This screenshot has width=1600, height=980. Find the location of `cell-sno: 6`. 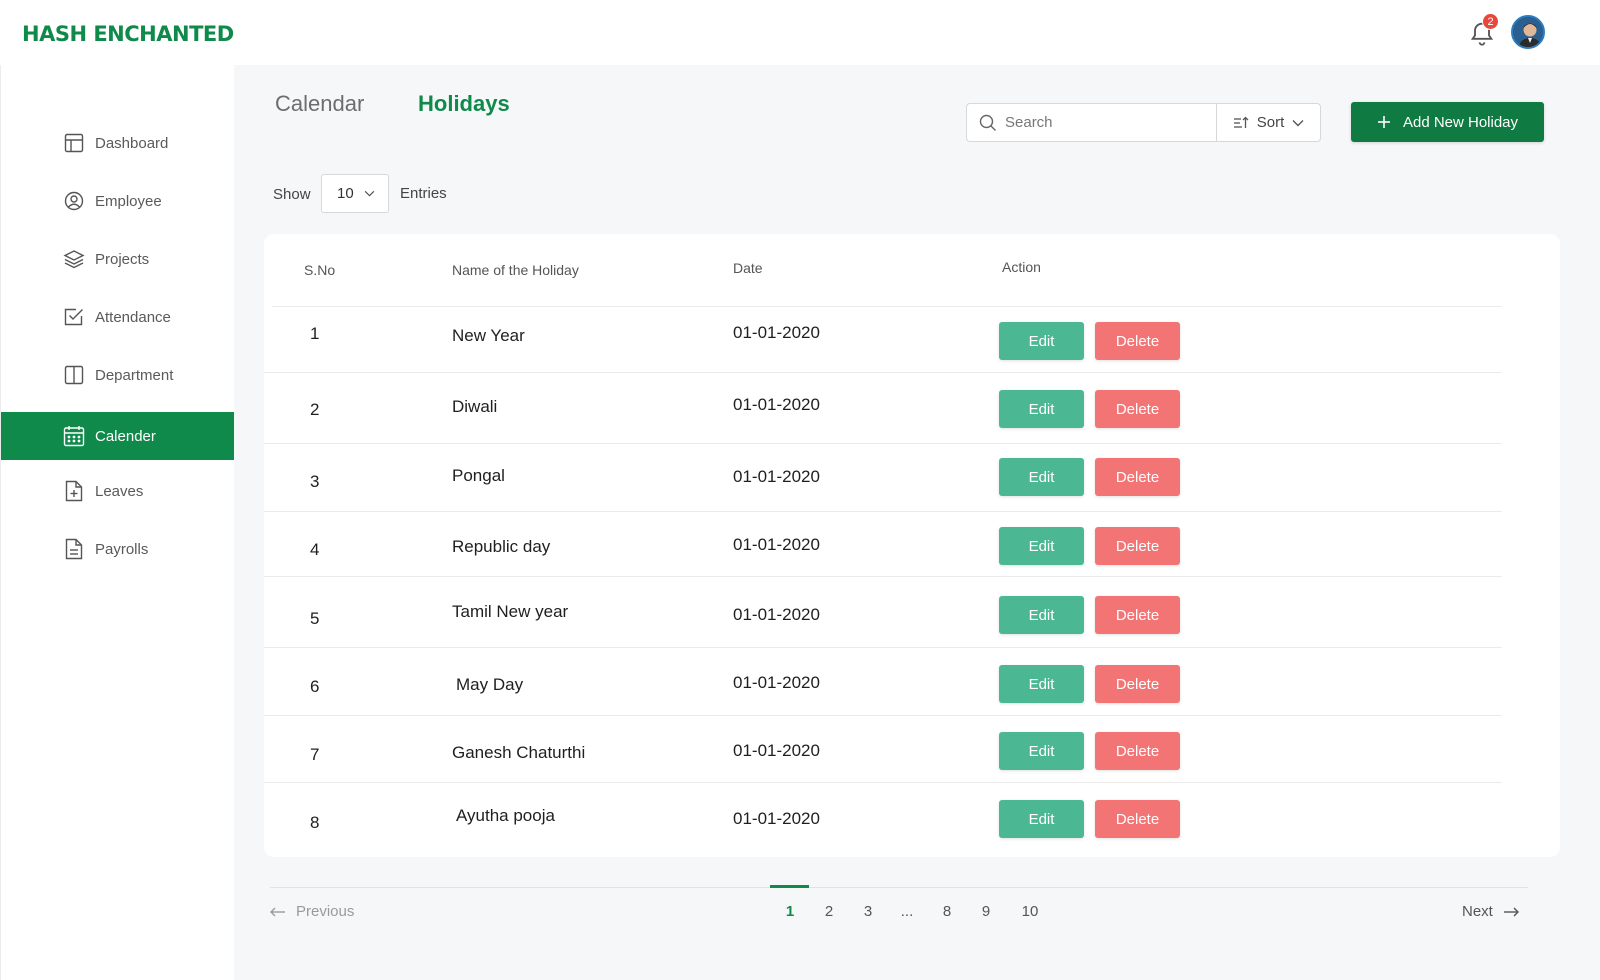

cell-sno: 6 is located at coordinates (315, 686).